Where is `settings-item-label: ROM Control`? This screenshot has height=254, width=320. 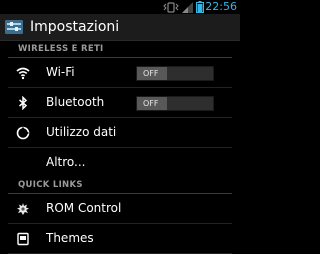 settings-item-label: ROM Control is located at coordinates (84, 208).